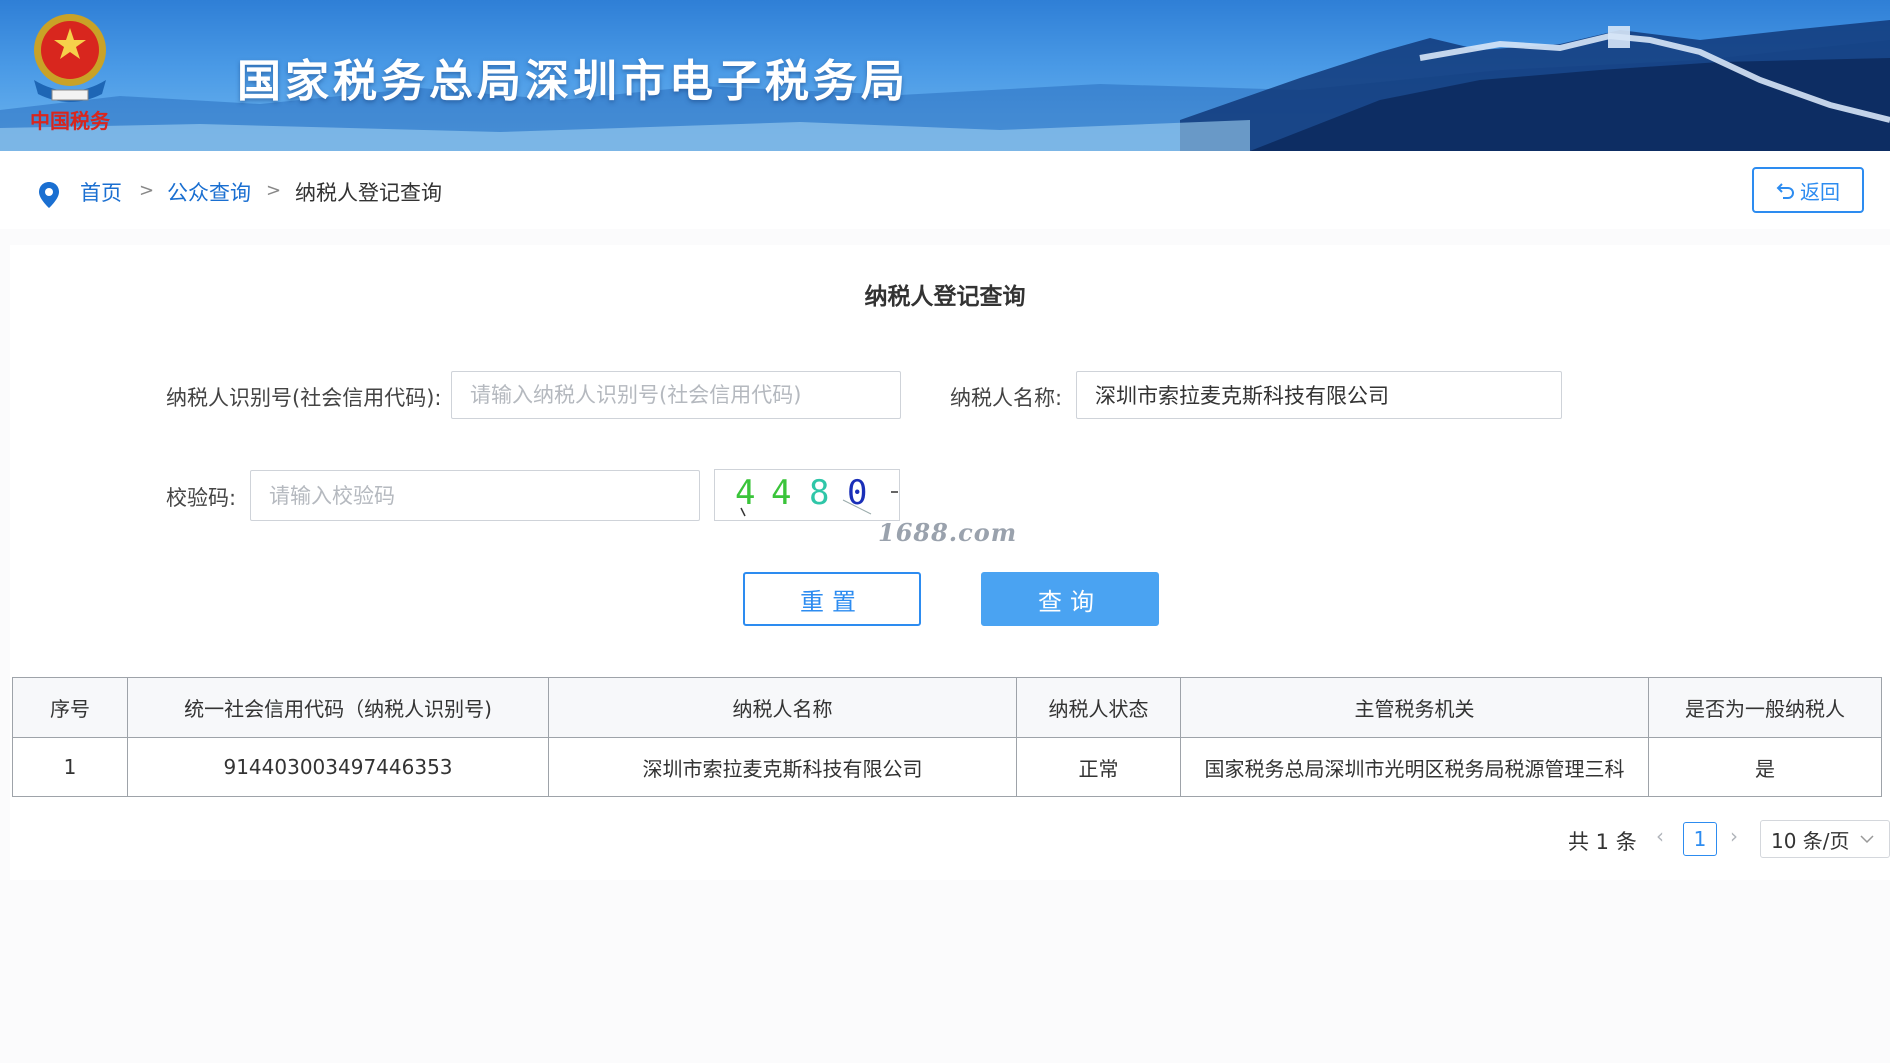  I want to click on logo-text: 中国税务, so click(70, 121).